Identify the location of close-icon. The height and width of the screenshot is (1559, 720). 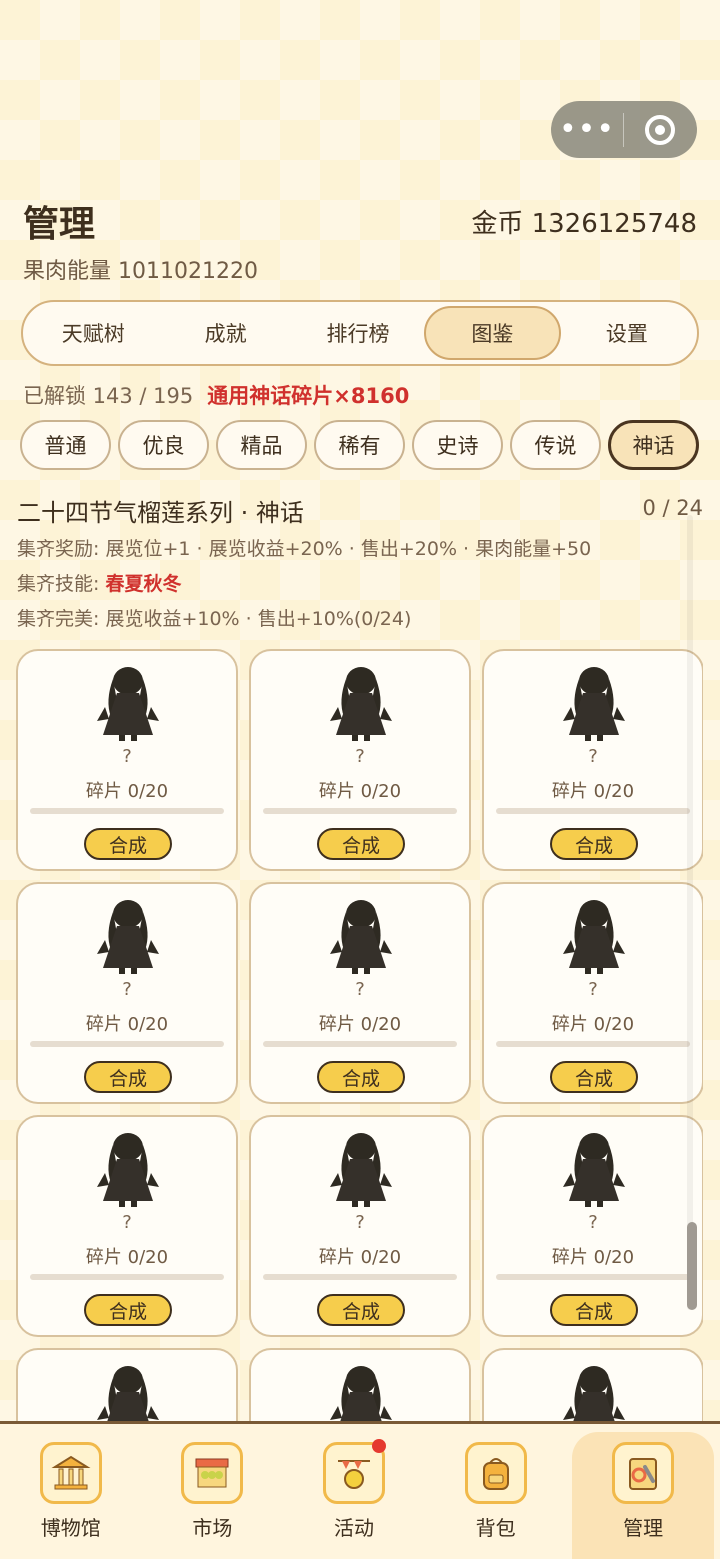
(660, 129).